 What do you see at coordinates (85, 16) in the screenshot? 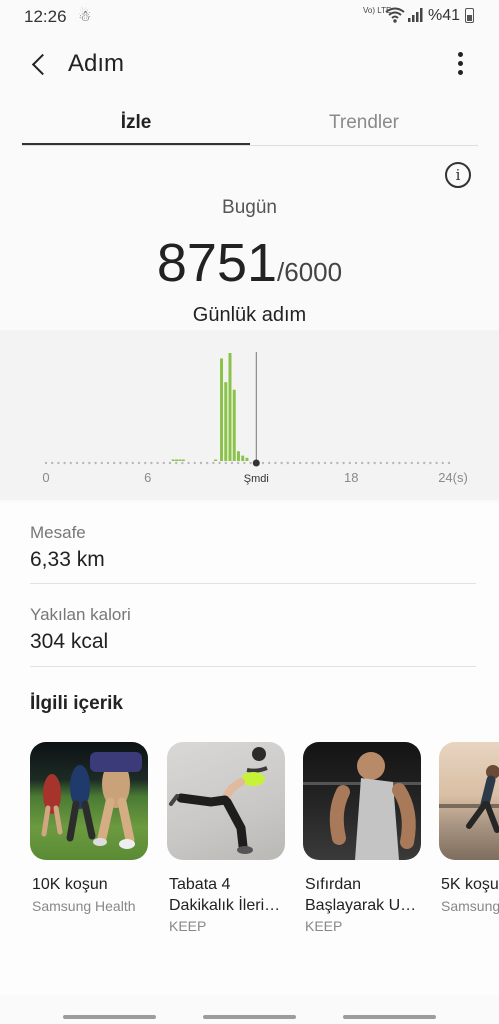
I see `accessibility-icon: ☃` at bounding box center [85, 16].